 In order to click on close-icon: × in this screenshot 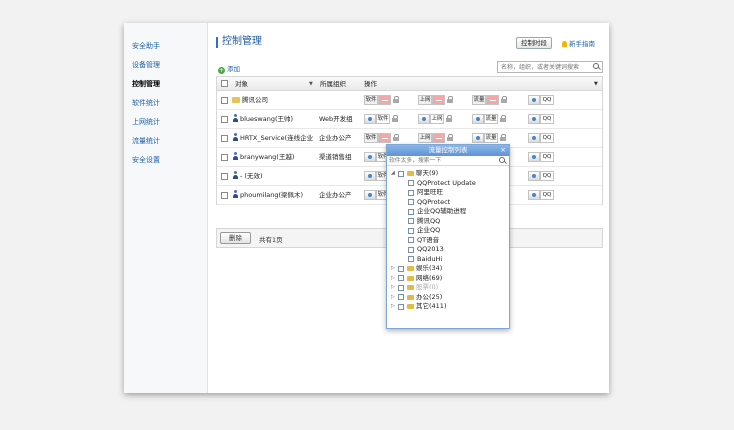, I will do `click(503, 150)`.